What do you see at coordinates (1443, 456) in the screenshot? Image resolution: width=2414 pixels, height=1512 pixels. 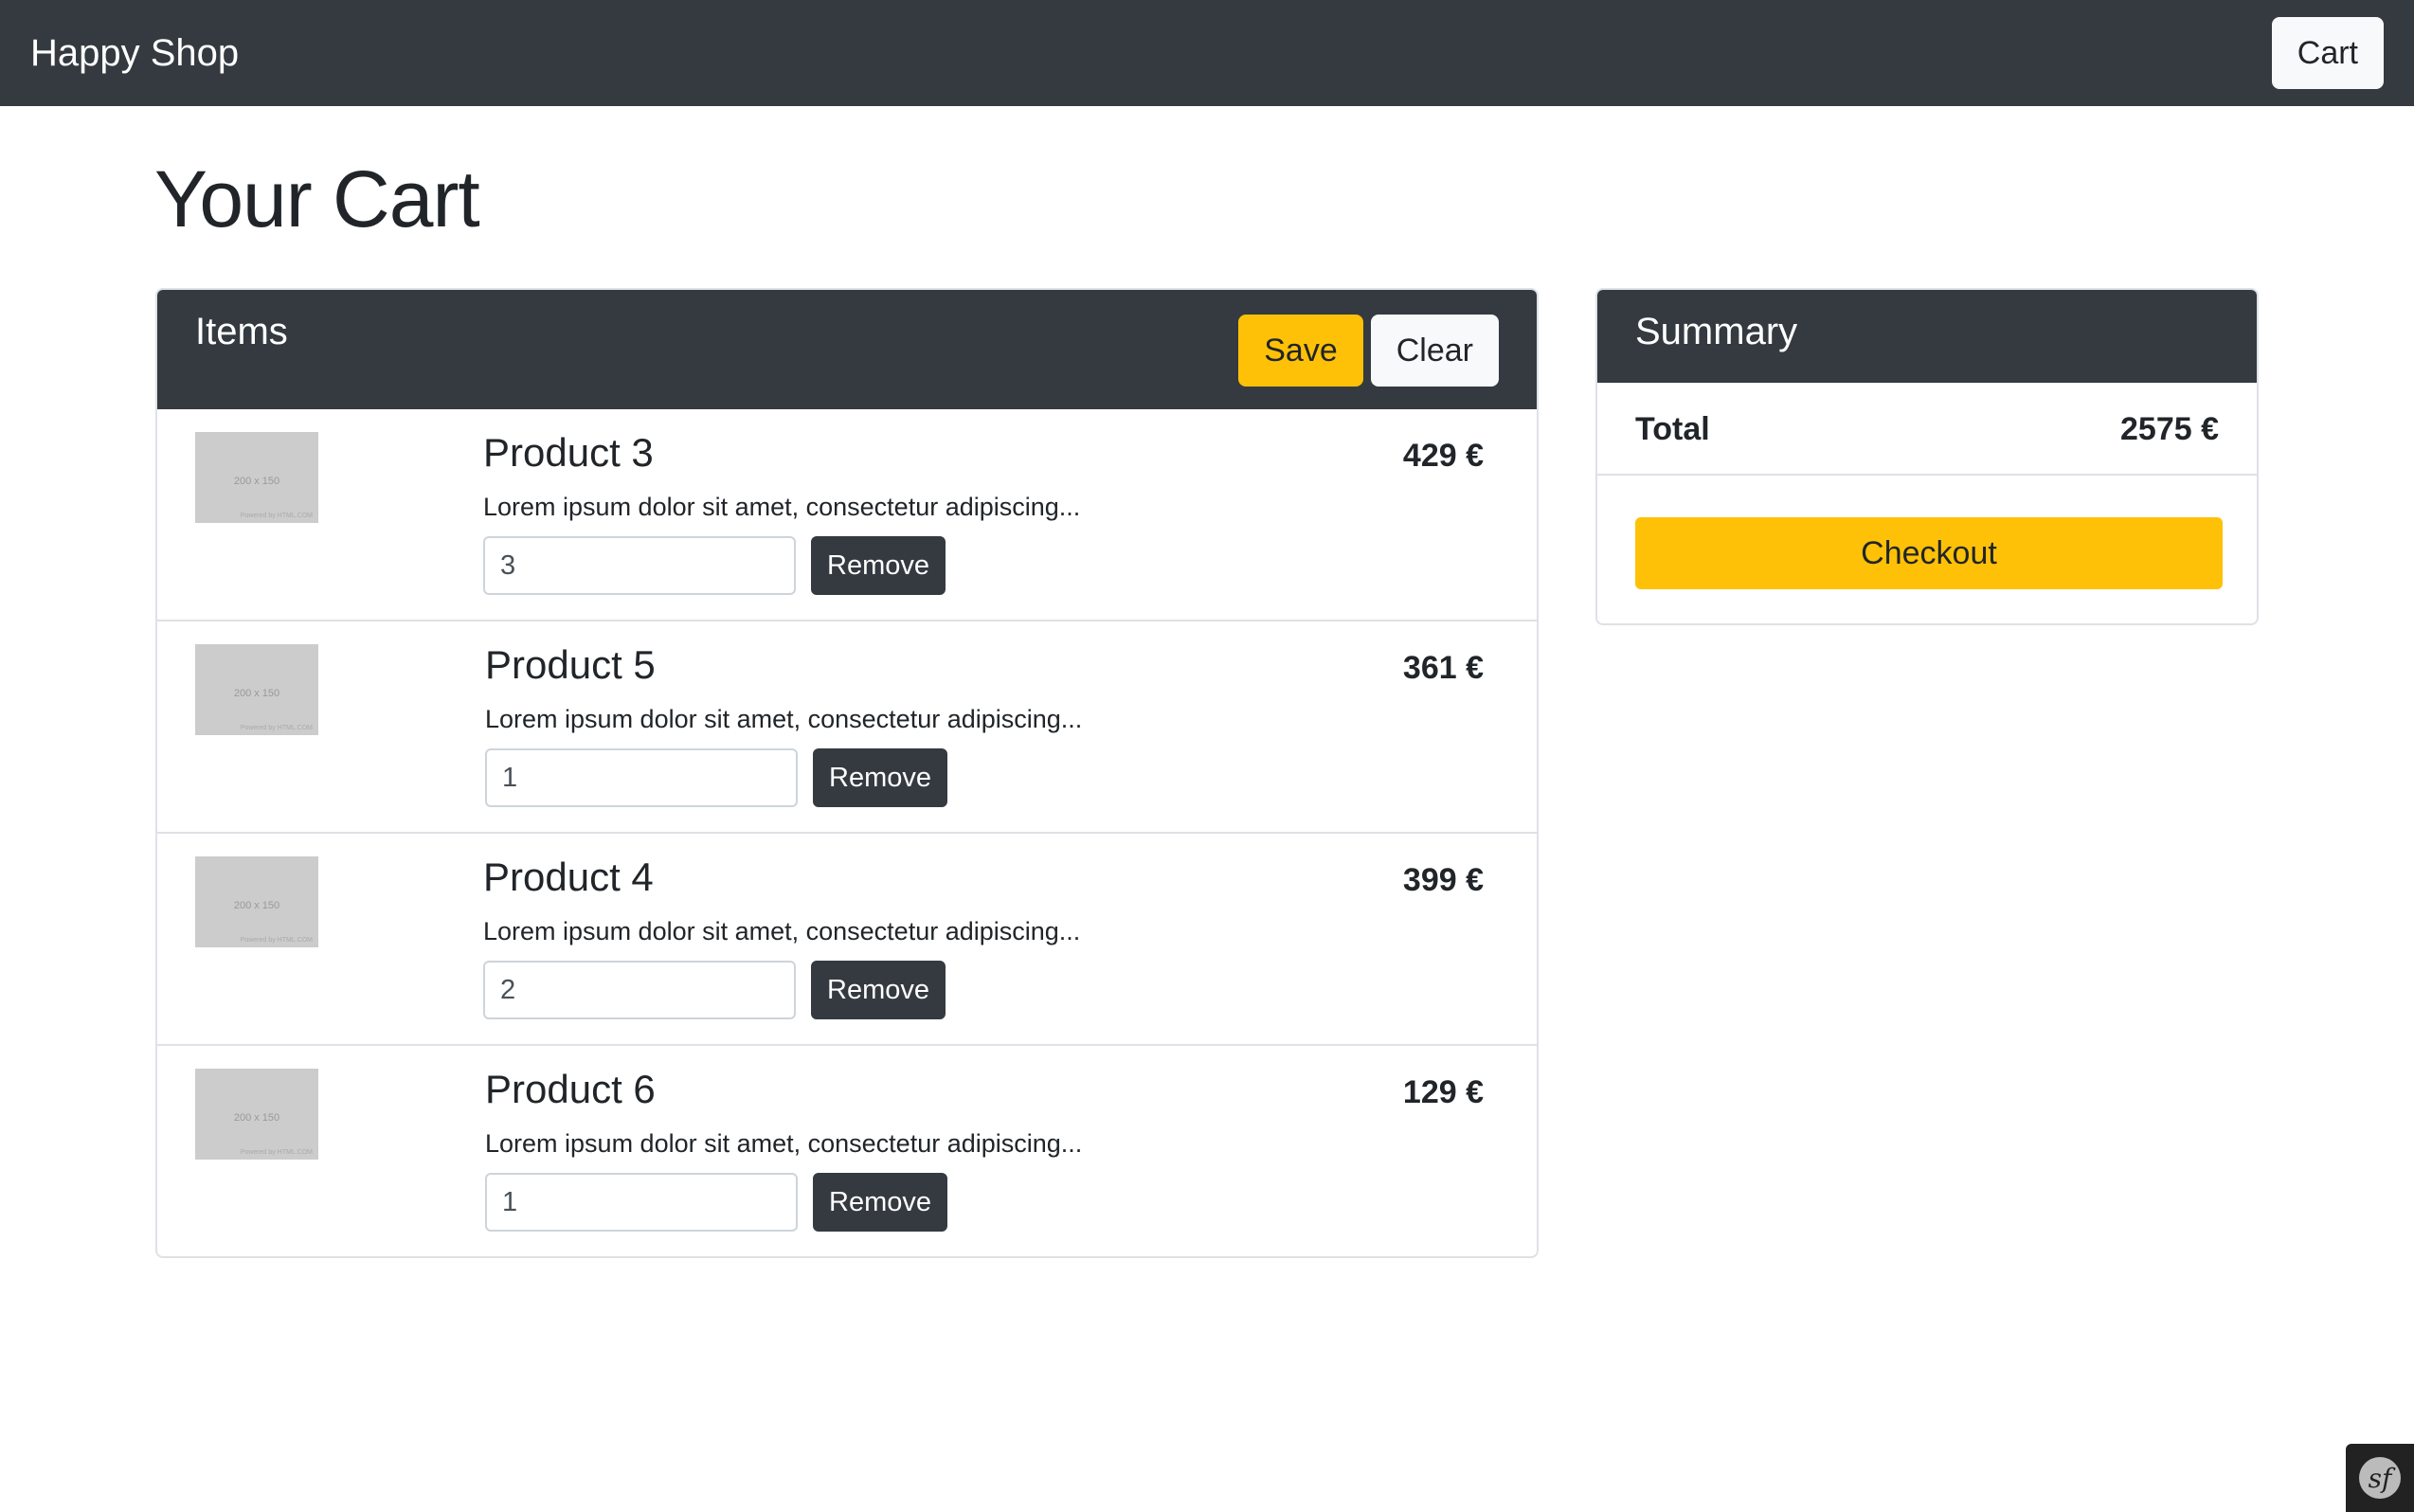 I see `product-price: 429 €` at bounding box center [1443, 456].